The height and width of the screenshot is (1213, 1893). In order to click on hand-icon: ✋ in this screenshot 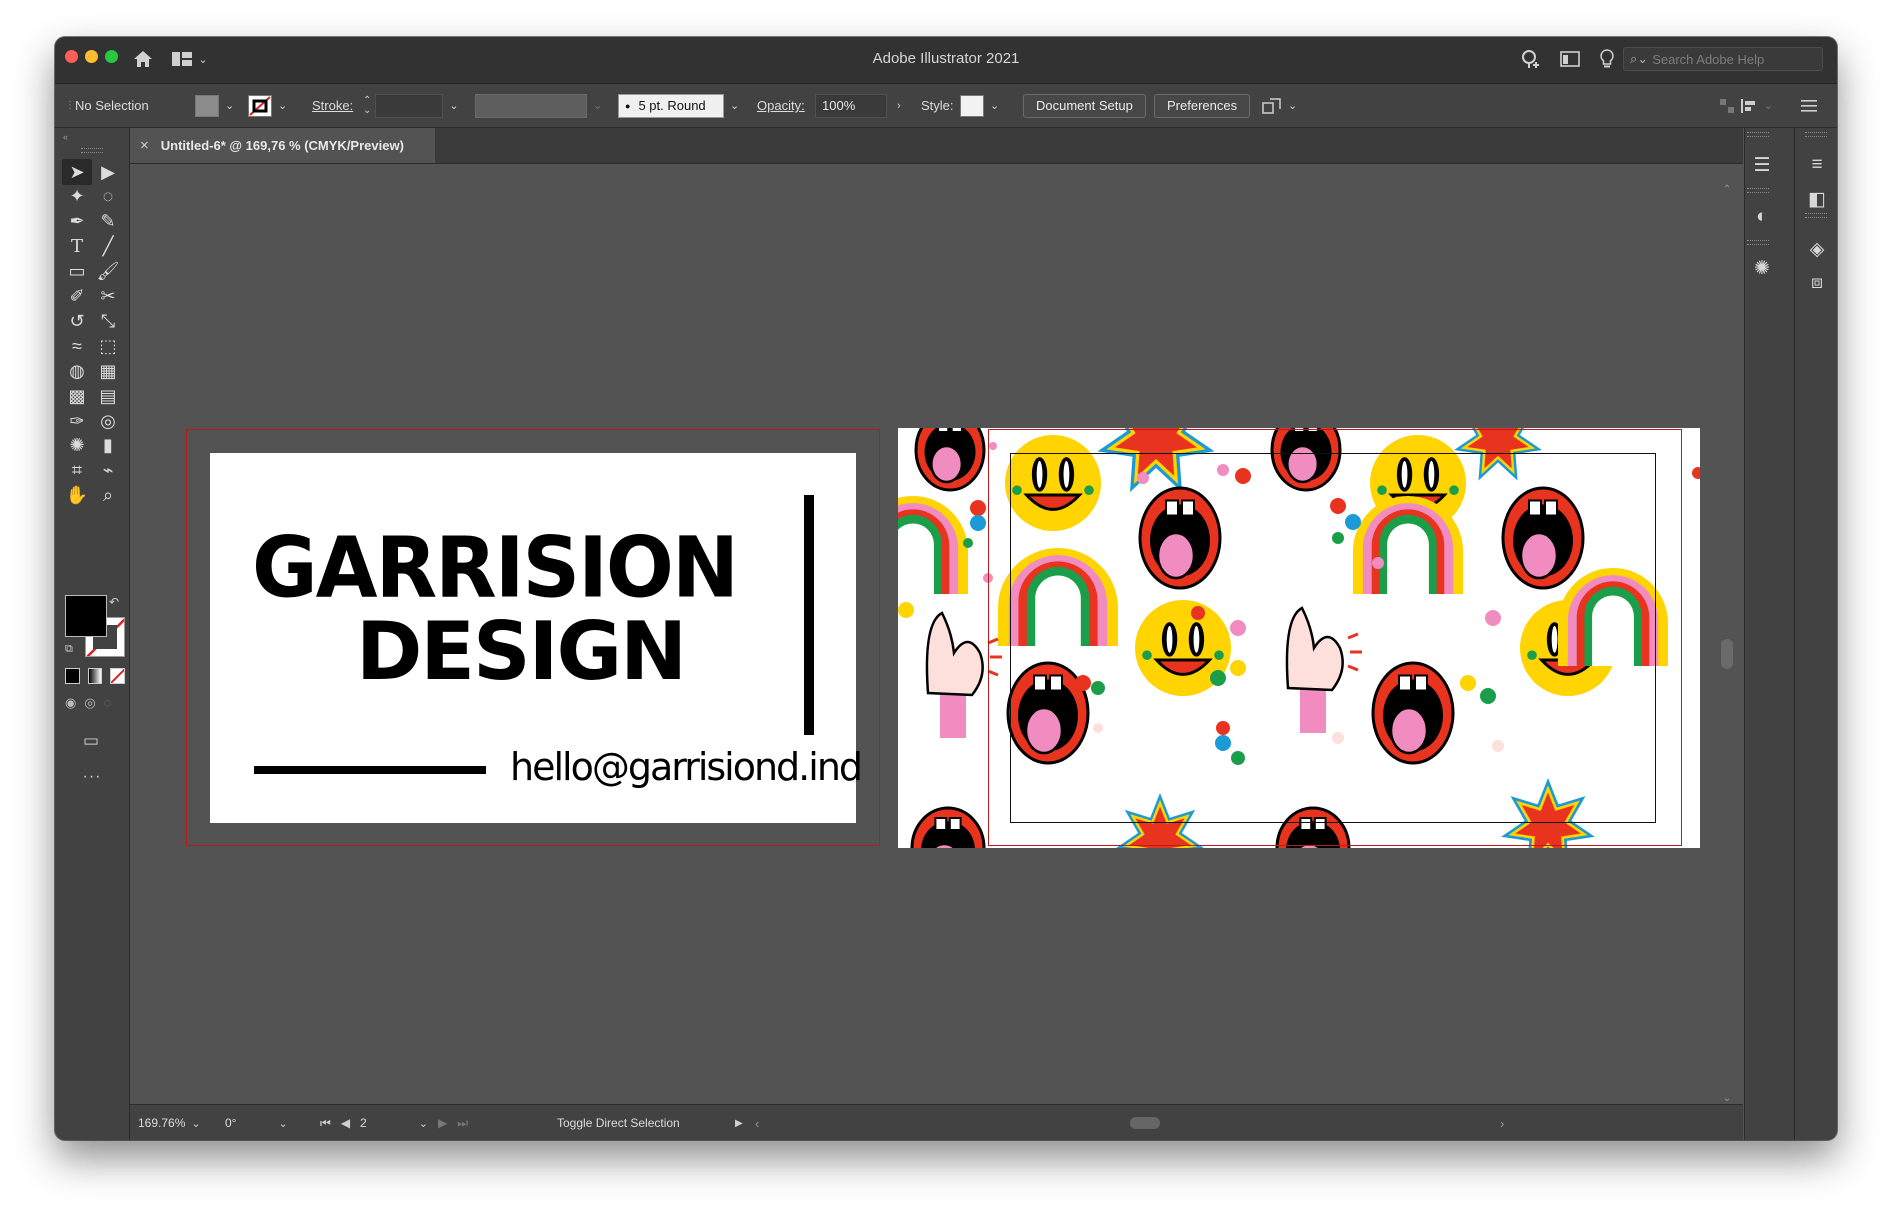, I will do `click(77, 496)`.